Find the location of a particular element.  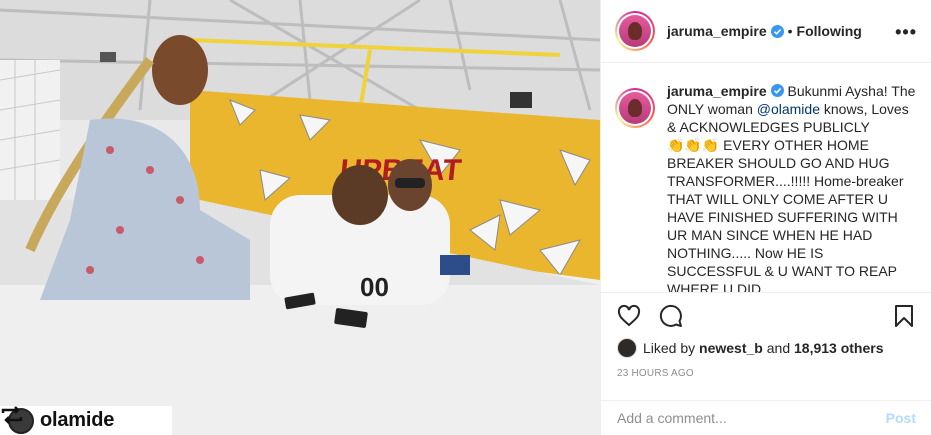

action-bar is located at coordinates (766, 315).